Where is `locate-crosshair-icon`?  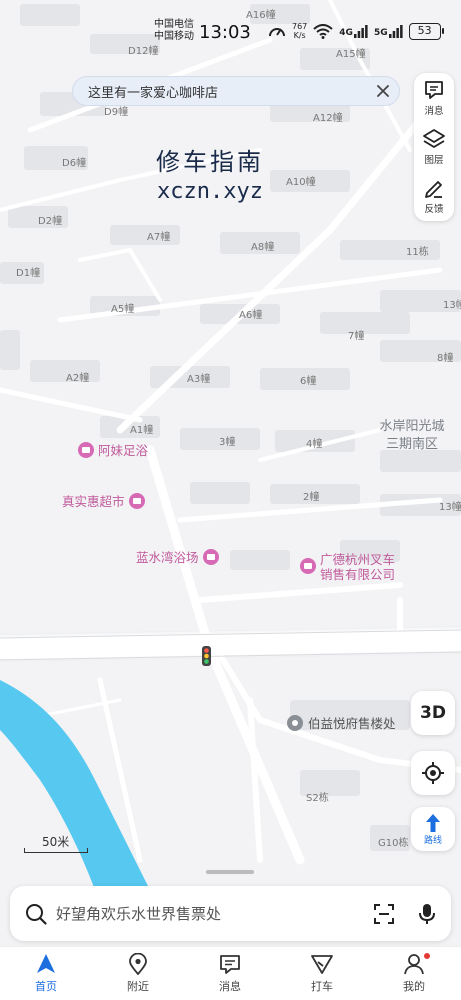
locate-crosshair-icon is located at coordinates (433, 773).